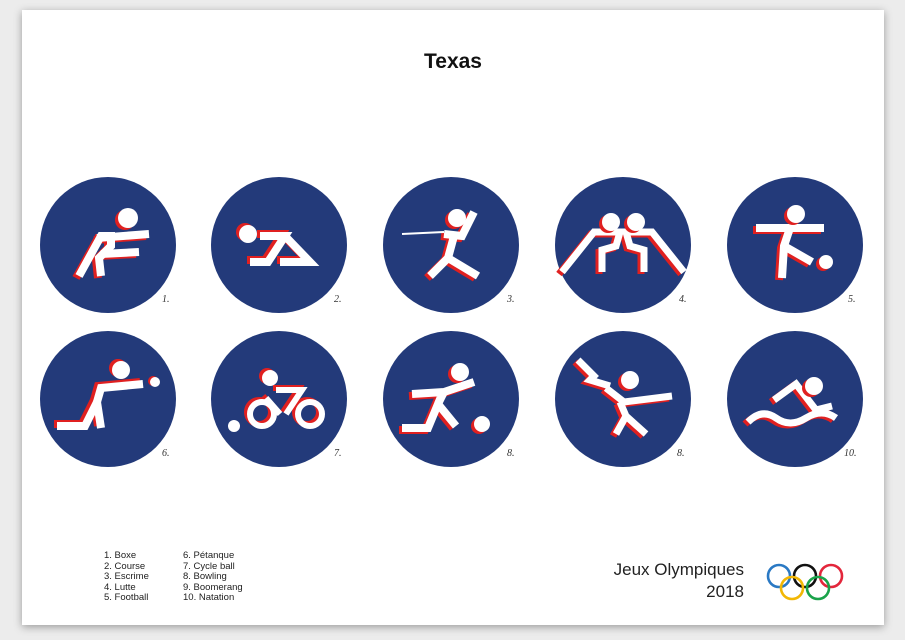 The height and width of the screenshot is (640, 905). What do you see at coordinates (623, 399) in the screenshot?
I see `pictogram-boomerang` at bounding box center [623, 399].